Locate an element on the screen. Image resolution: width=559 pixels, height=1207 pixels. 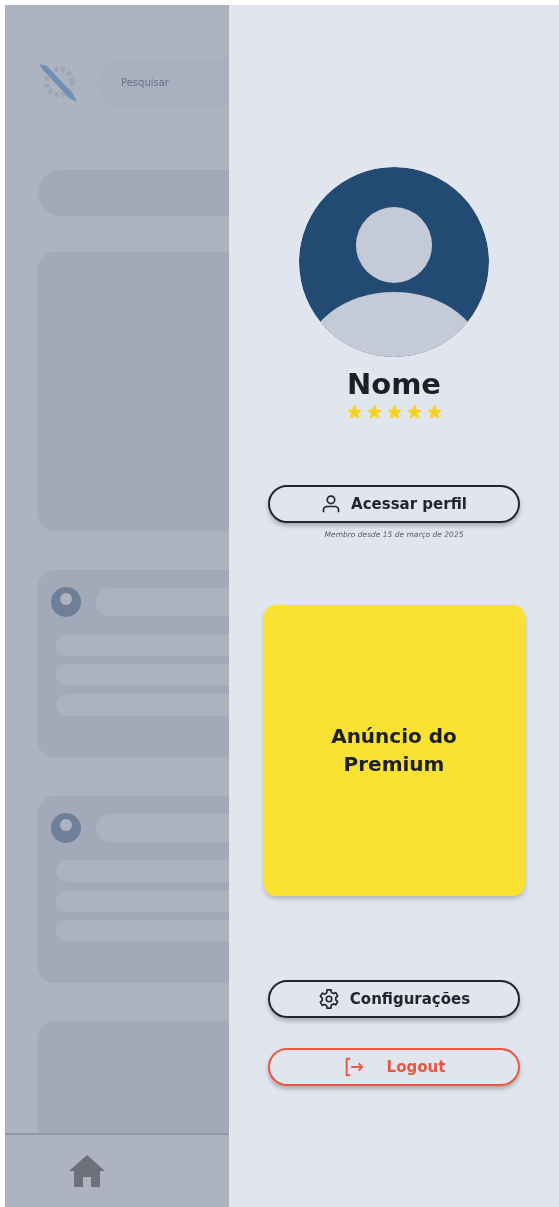
user-icon is located at coordinates (331, 503).